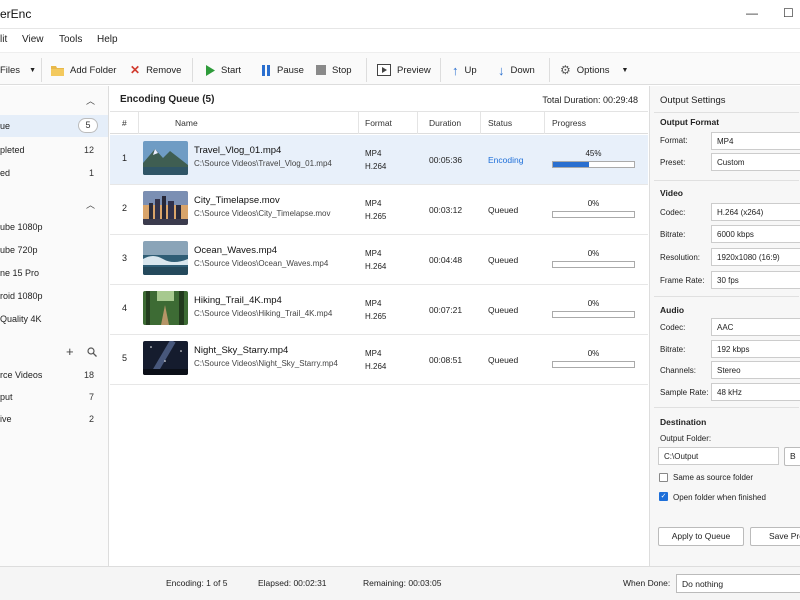 This screenshot has width=800, height=600. I want to click on preview-button: Preview, so click(404, 70).